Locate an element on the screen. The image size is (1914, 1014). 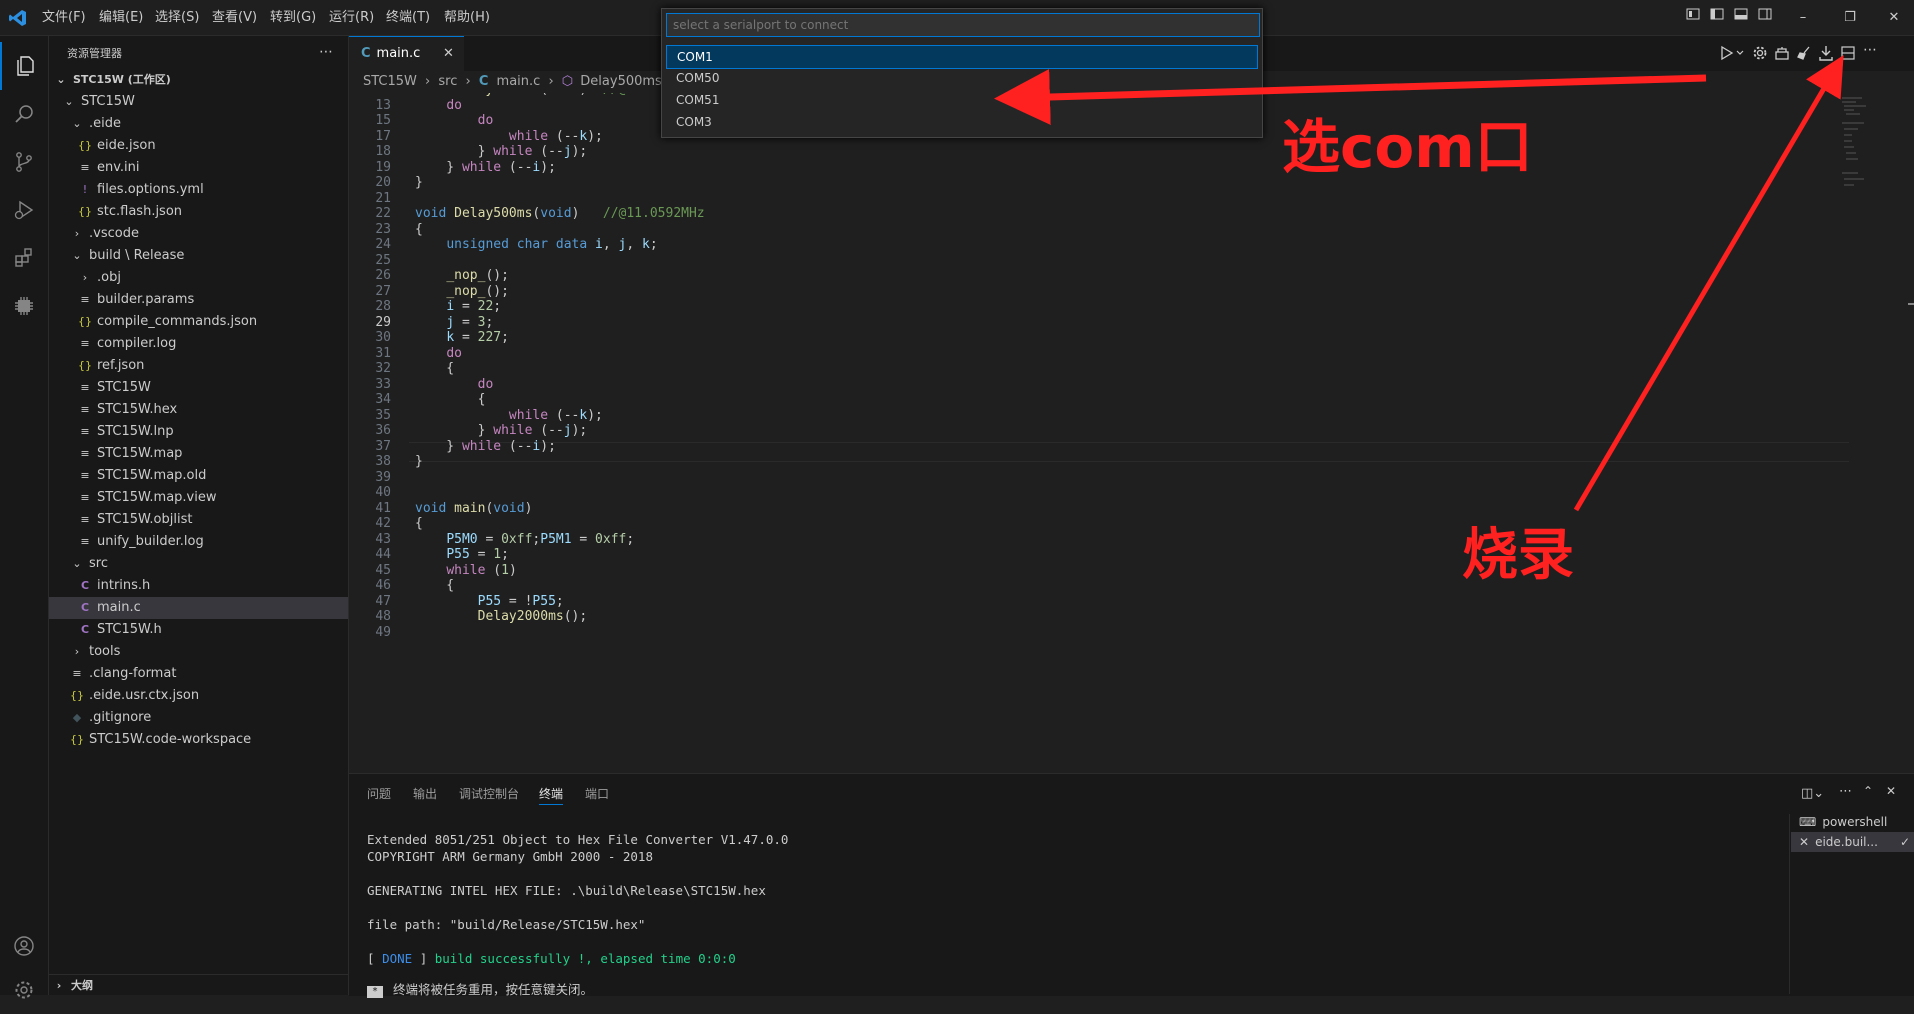
tree-item: ≡ builder.params is located at coordinates (198, 300).